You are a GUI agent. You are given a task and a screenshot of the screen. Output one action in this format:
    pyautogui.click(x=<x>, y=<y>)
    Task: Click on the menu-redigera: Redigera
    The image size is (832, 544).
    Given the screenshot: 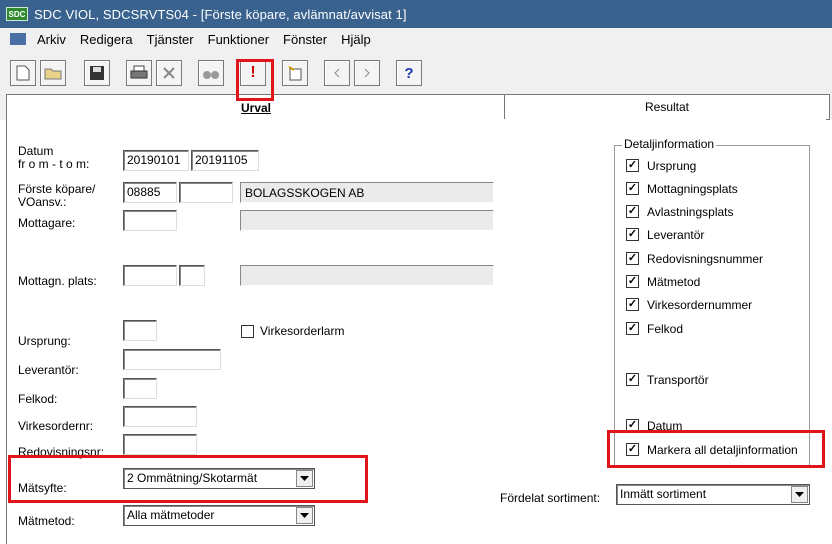 What is the action you would take?
    pyautogui.click(x=106, y=39)
    